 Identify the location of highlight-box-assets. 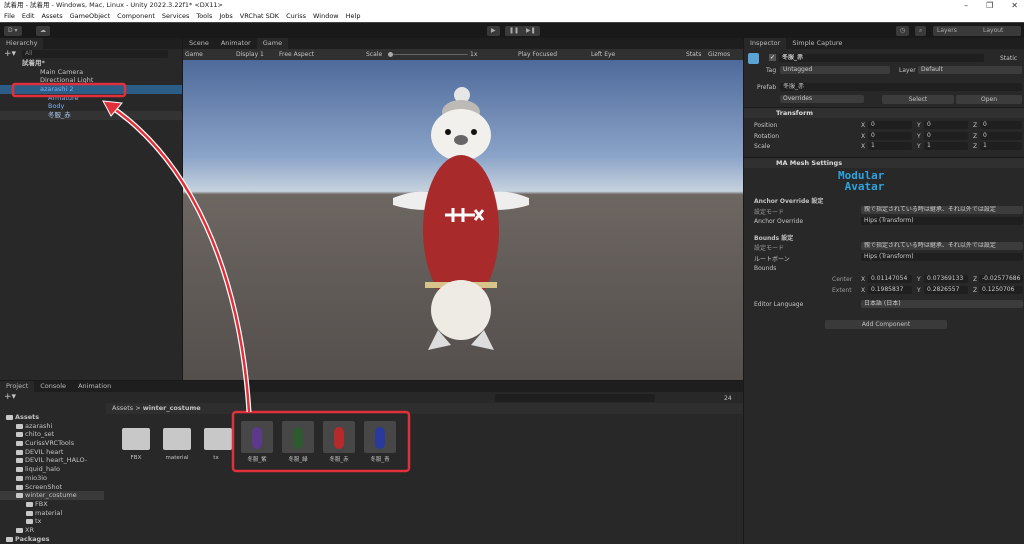
(321, 441).